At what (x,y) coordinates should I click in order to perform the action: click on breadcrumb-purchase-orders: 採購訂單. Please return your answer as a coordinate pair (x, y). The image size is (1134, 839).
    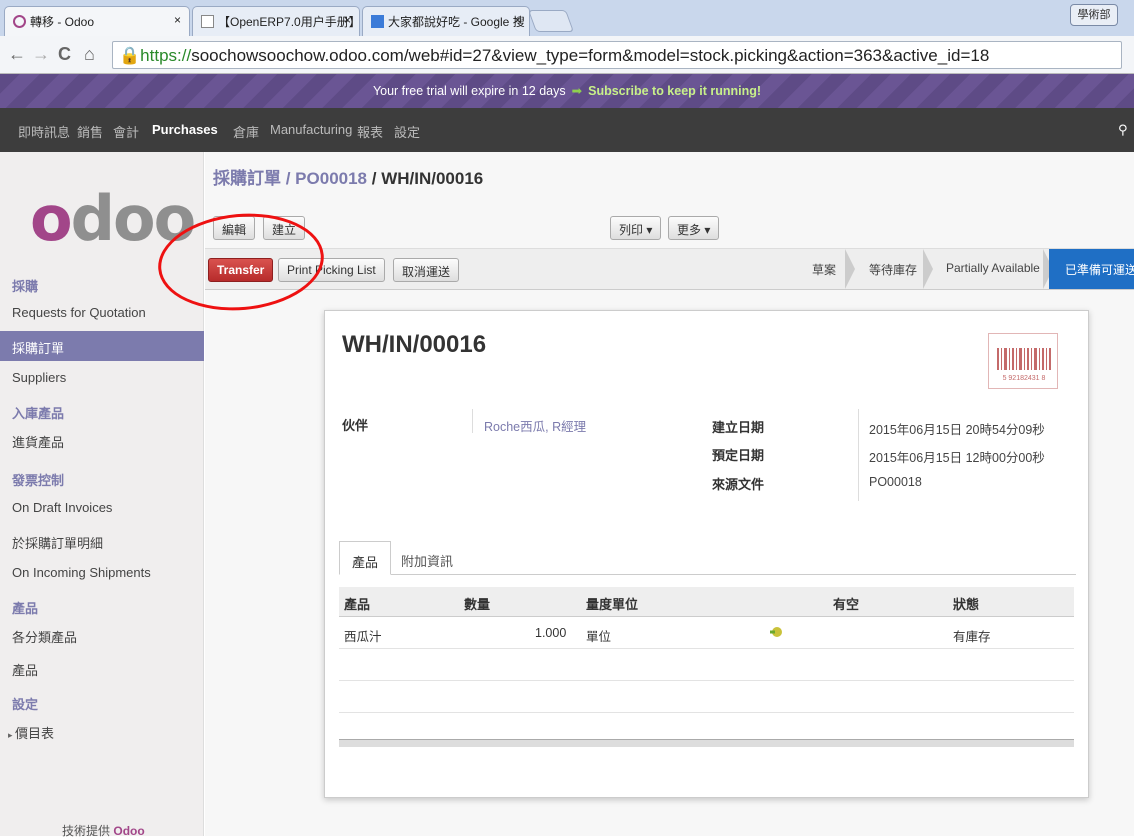
    Looking at the image, I should click on (247, 178).